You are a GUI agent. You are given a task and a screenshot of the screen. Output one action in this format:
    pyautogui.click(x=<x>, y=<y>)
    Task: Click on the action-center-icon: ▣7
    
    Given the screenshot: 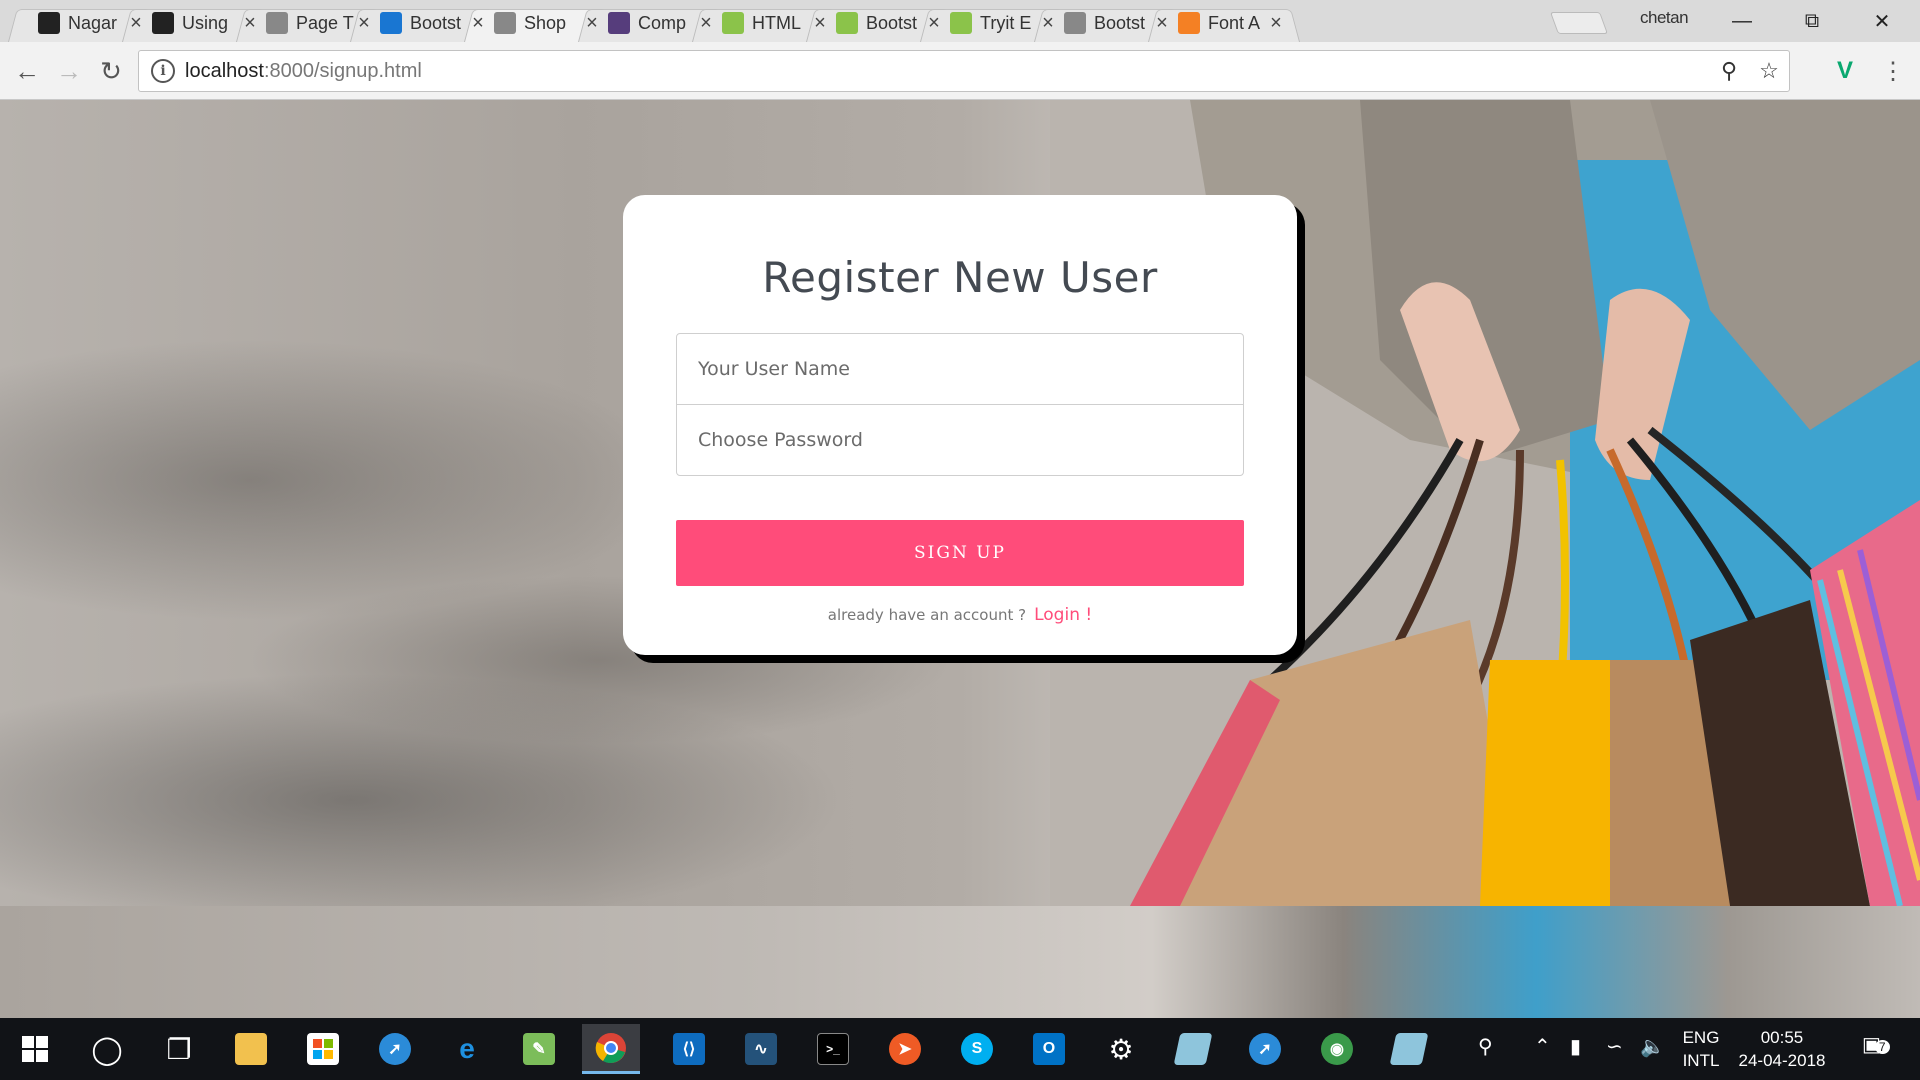 What is the action you would take?
    pyautogui.click(x=1876, y=1044)
    